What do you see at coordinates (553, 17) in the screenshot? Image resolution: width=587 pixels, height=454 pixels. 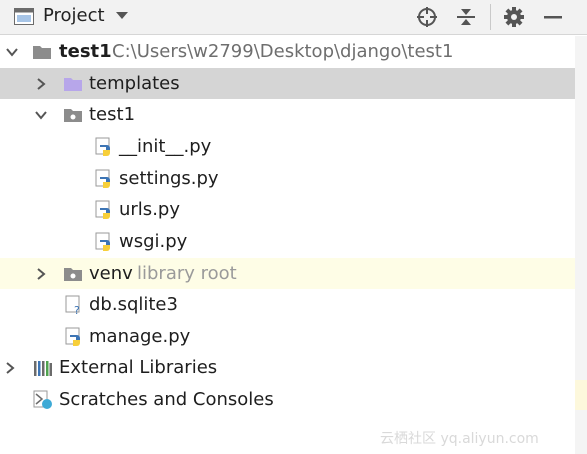 I see `minimize-icon` at bounding box center [553, 17].